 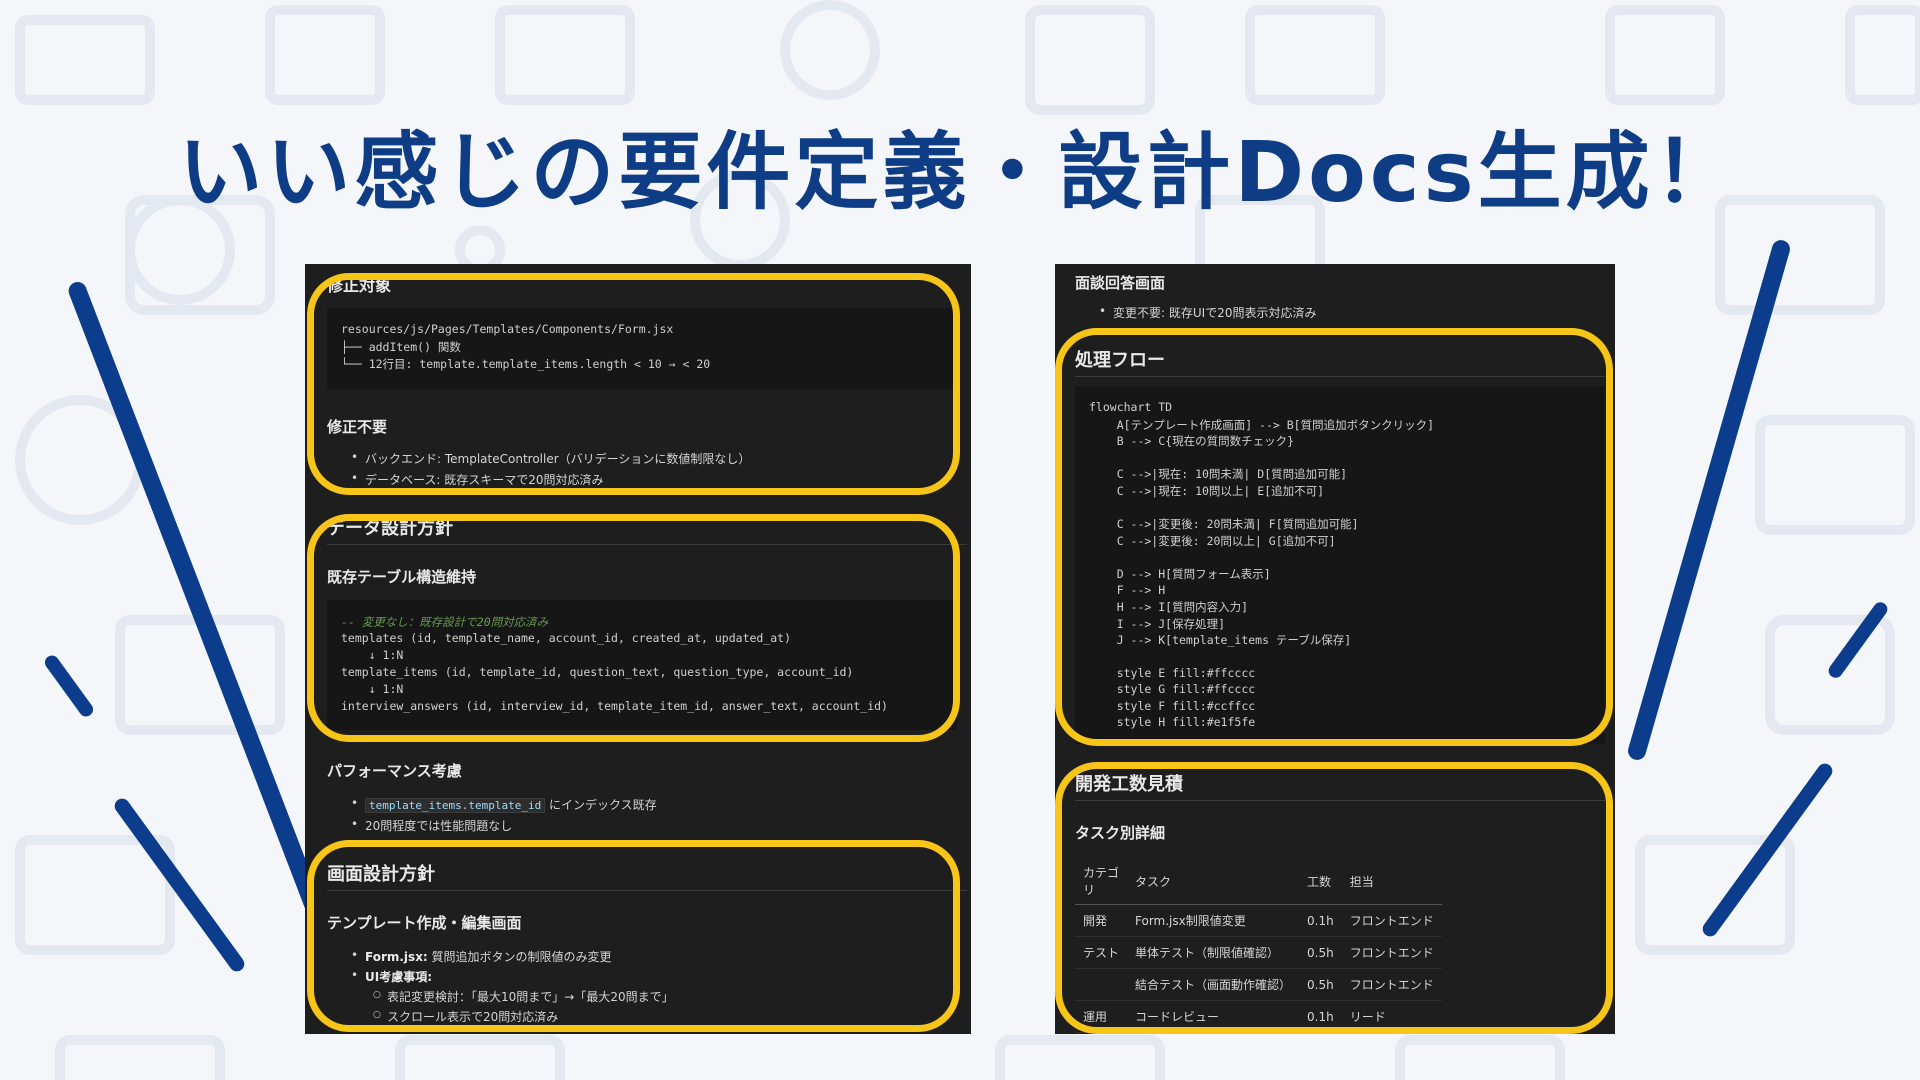 I want to click on list-item: 20問程度では性能問題なし, so click(x=431, y=825).